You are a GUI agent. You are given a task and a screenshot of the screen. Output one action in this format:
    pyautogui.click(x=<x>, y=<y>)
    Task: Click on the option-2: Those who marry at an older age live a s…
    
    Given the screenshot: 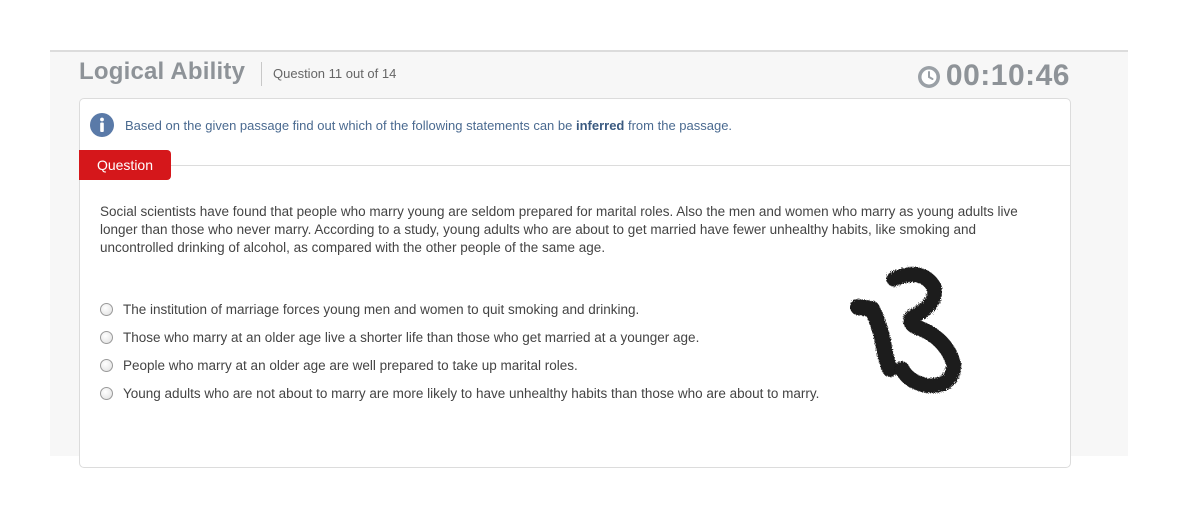 What is the action you would take?
    pyautogui.click(x=530, y=337)
    